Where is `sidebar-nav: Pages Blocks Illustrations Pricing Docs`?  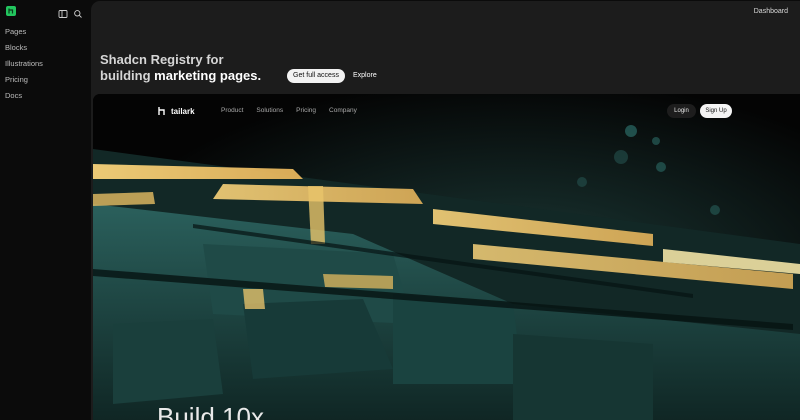
sidebar-nav: Pages Blocks Illustrations Pricing Docs is located at coordinates (24, 67).